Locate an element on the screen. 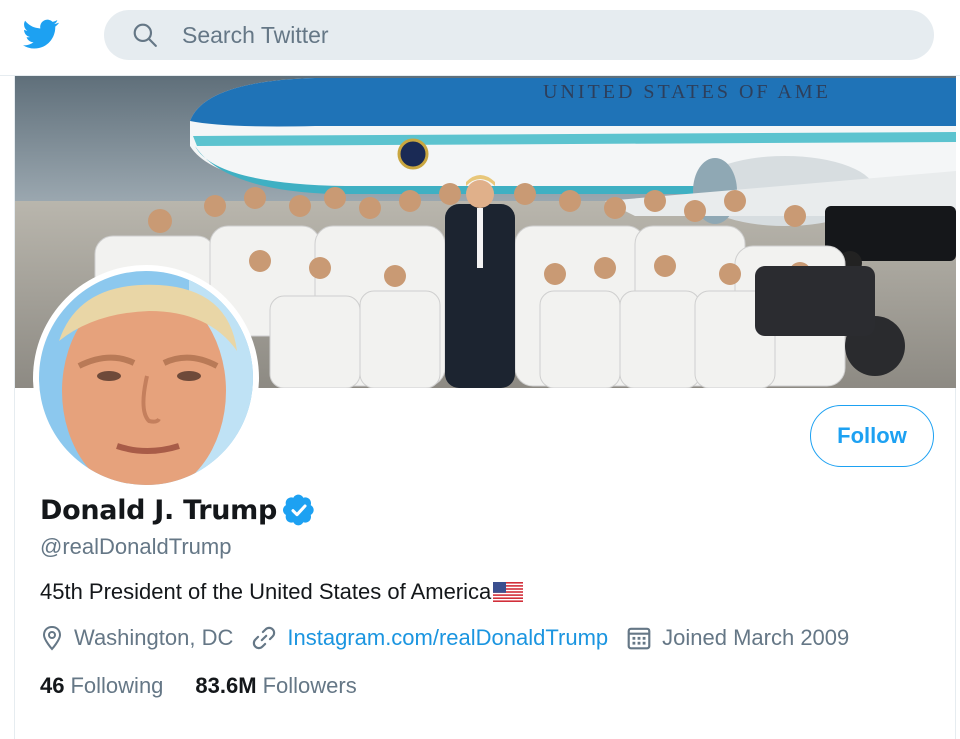 This screenshot has height=739, width=960. following-label: Following is located at coordinates (117, 685).